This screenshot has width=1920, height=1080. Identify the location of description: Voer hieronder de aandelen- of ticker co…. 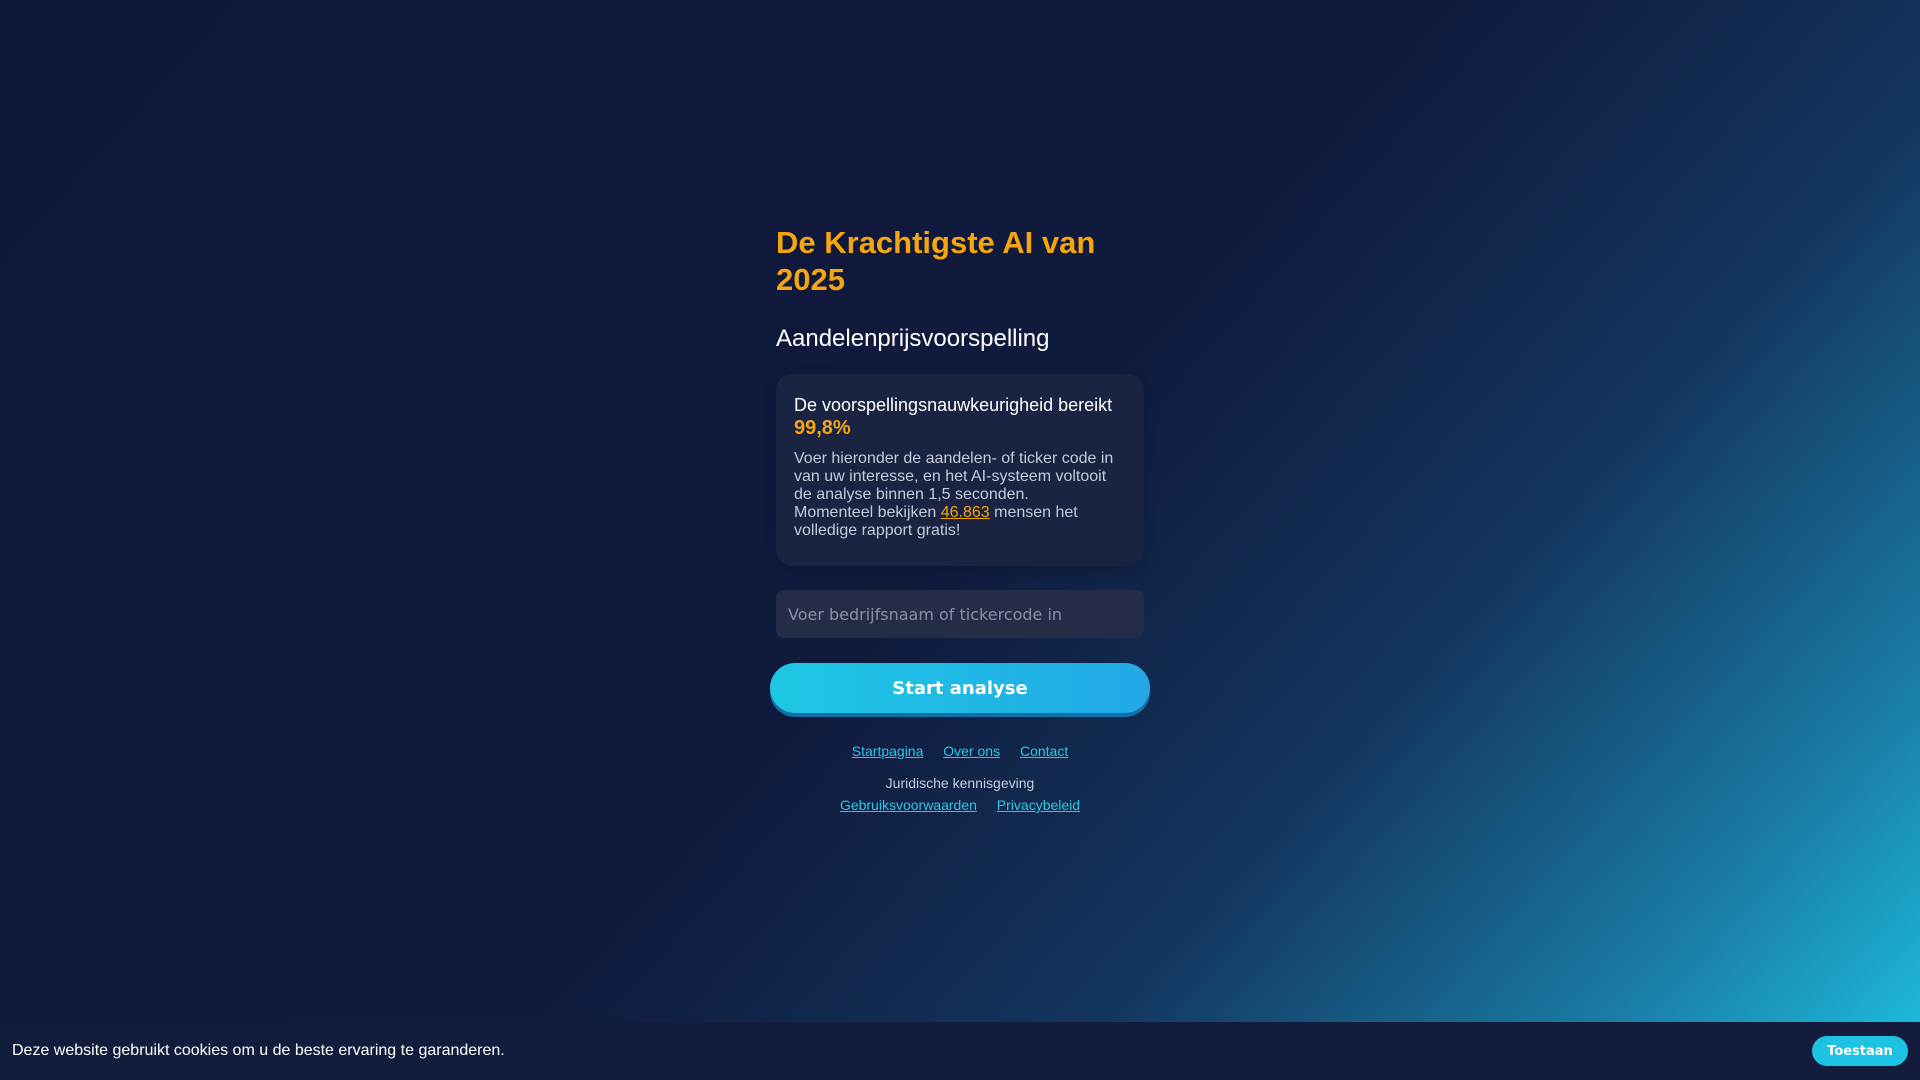
(954, 476).